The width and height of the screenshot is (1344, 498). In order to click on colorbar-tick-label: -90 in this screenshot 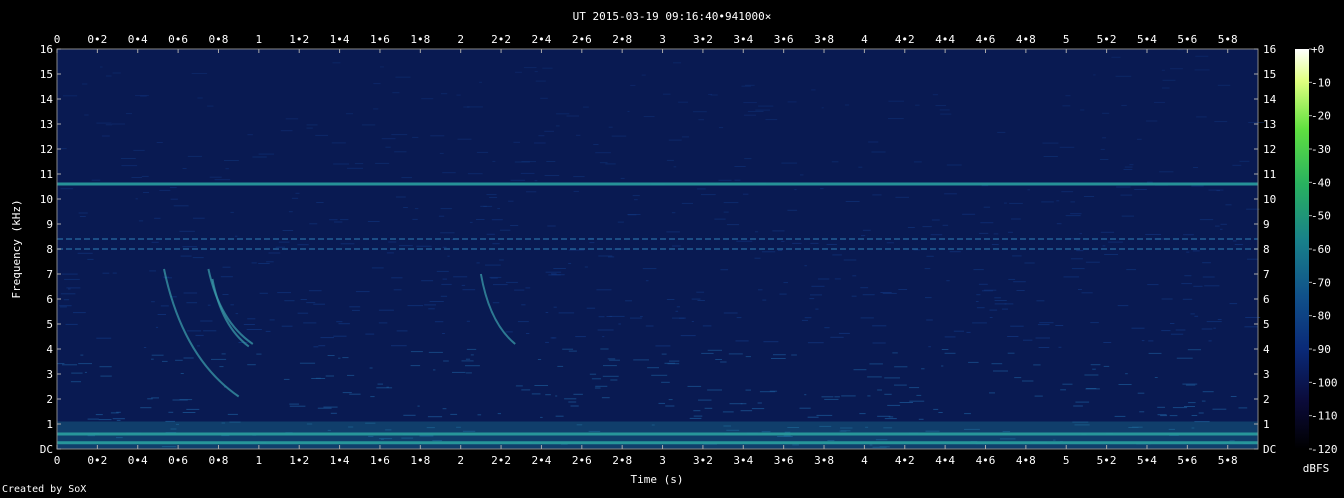, I will do `click(1321, 349)`.